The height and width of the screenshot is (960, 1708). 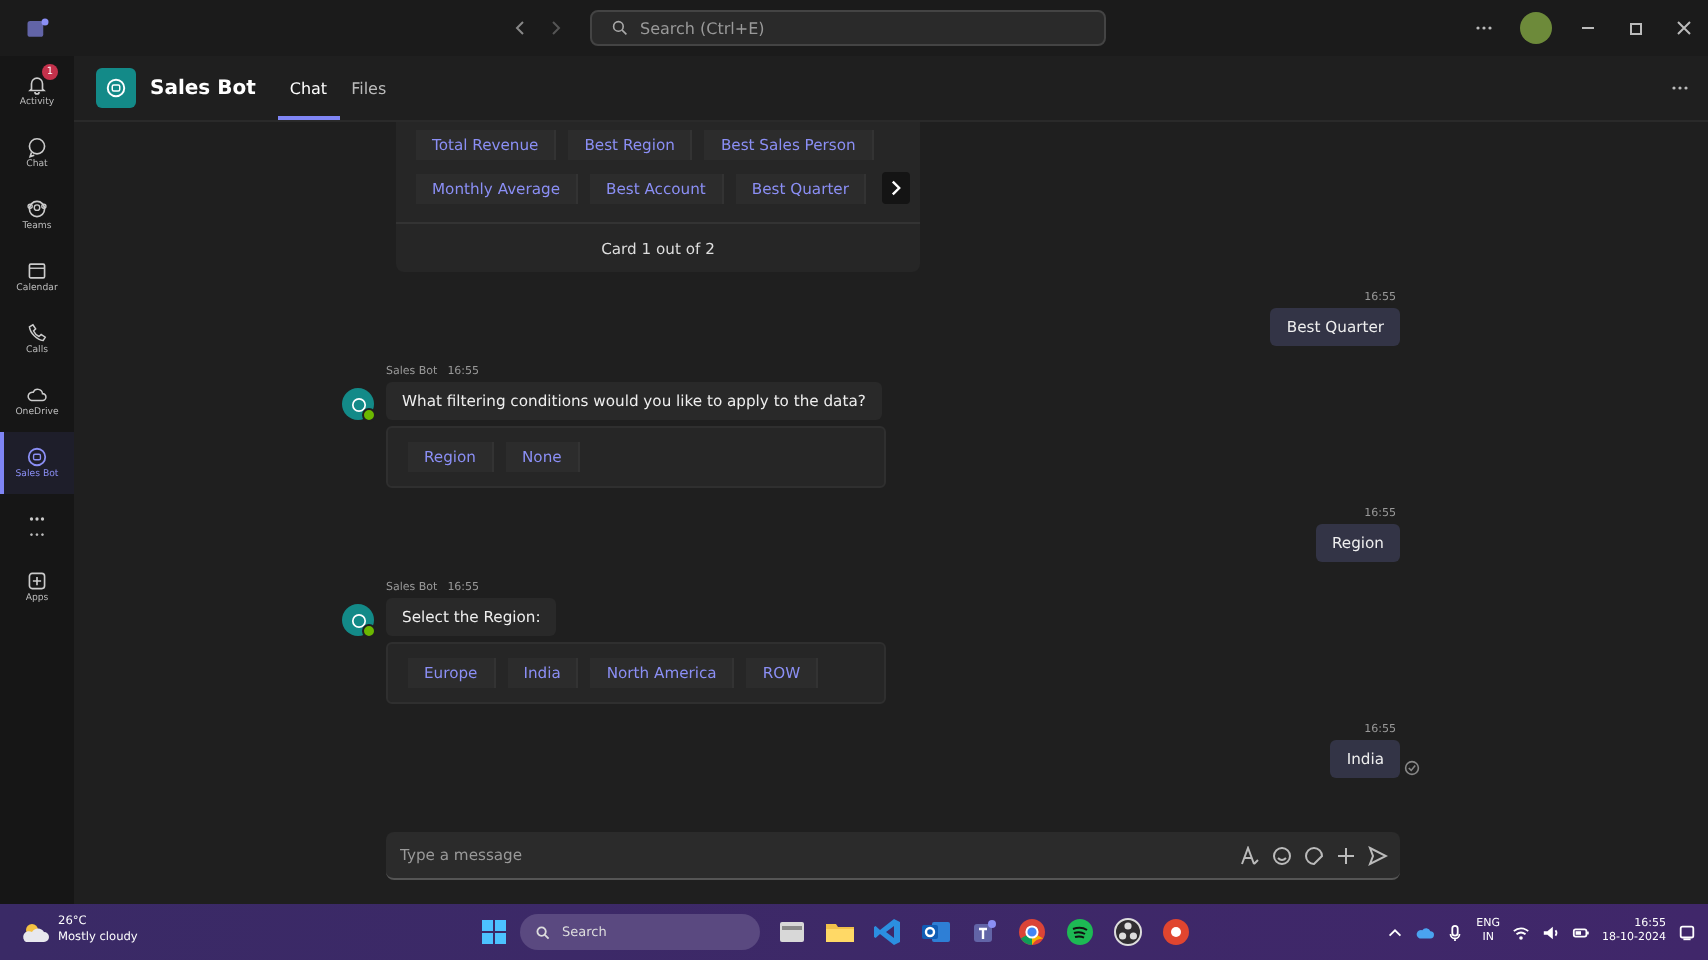 What do you see at coordinates (203, 88) in the screenshot?
I see `chat-title: Sales Bot` at bounding box center [203, 88].